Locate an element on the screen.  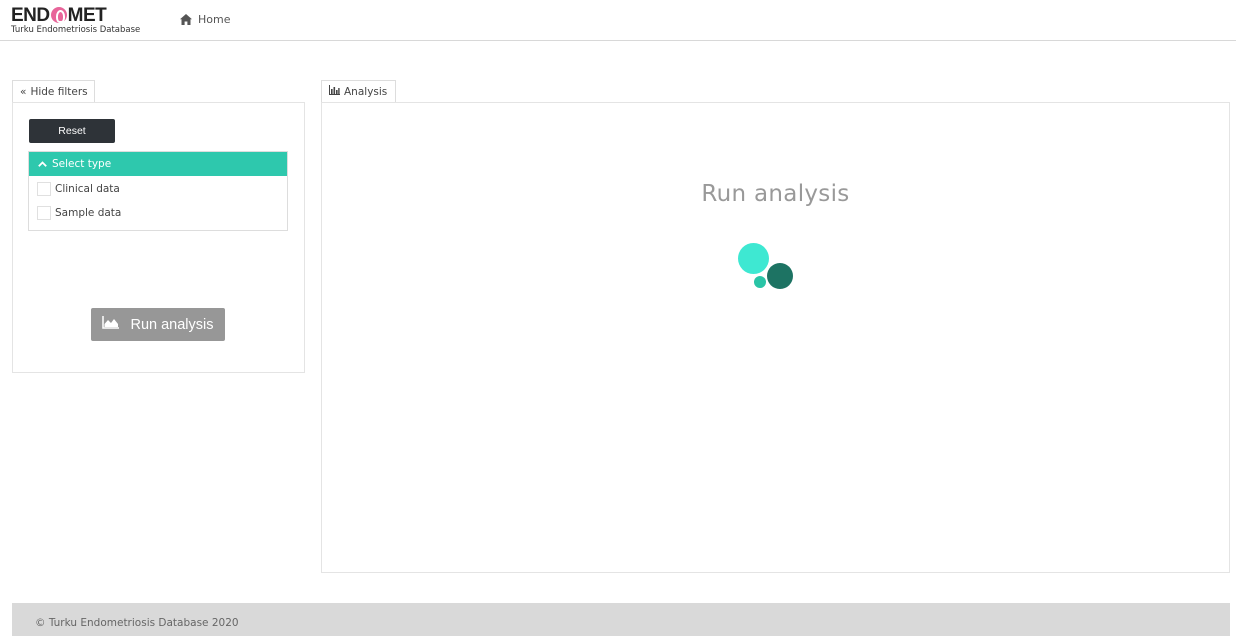
nav-home-link: Home is located at coordinates (205, 19).